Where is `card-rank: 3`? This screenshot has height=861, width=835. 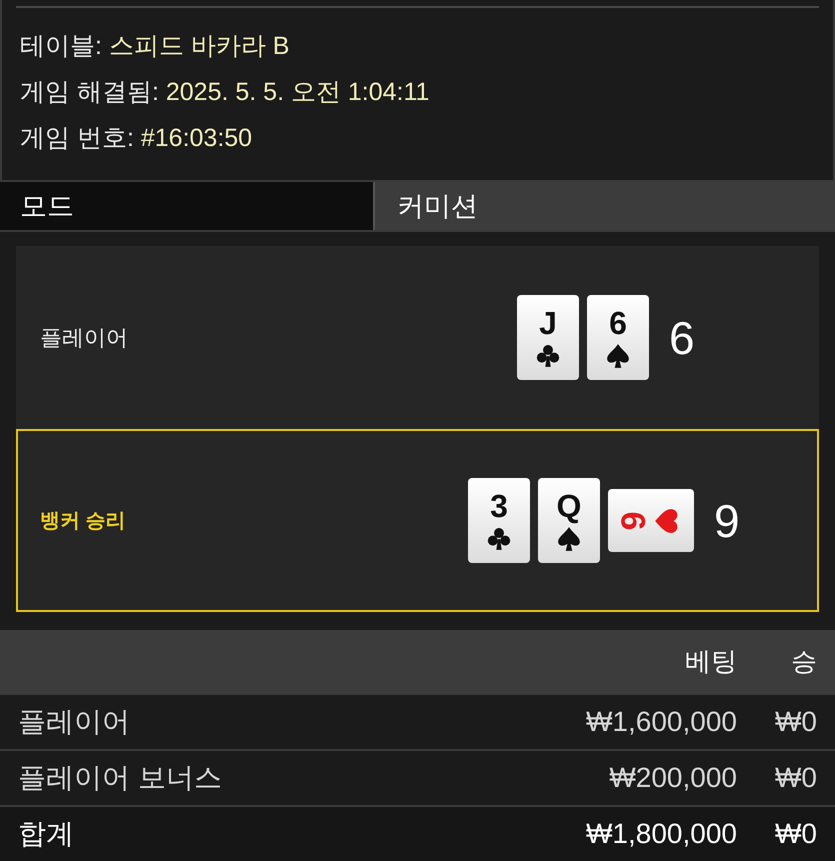 card-rank: 3 is located at coordinates (499, 506).